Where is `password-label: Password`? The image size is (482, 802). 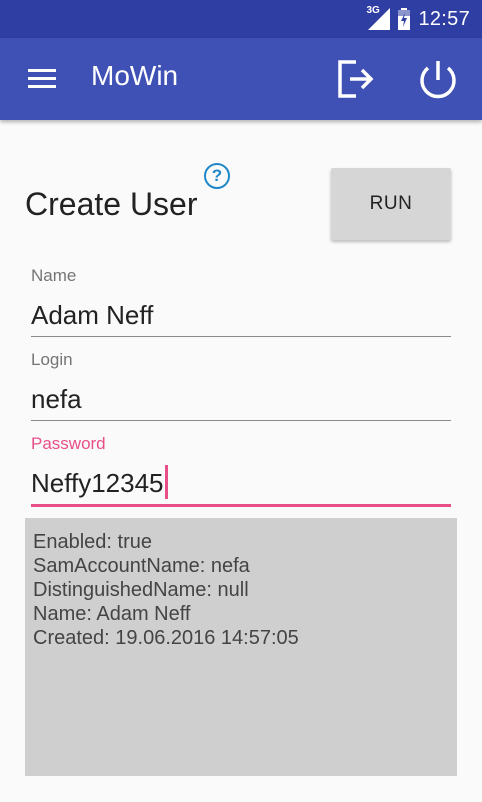 password-label: Password is located at coordinates (68, 443).